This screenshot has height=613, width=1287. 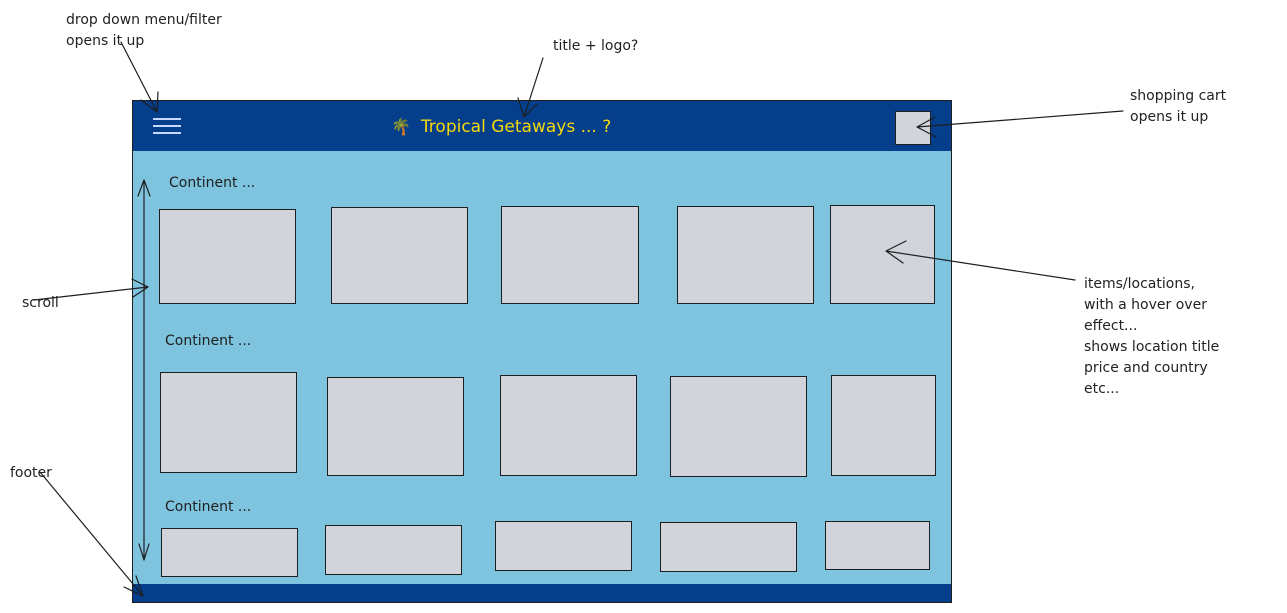 I want to click on header-bar: 🌴 Tropical Getaways ... ?, so click(x=542, y=126).